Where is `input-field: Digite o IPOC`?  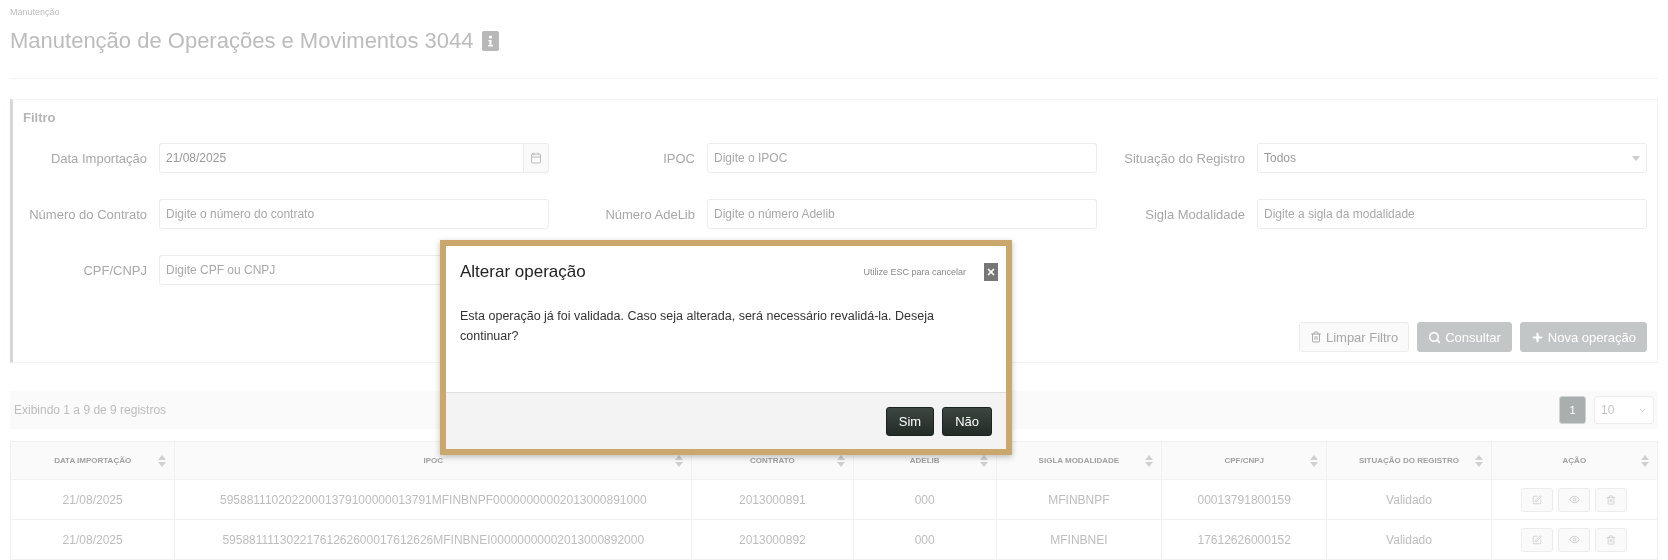
input-field: Digite o IPOC is located at coordinates (902, 158).